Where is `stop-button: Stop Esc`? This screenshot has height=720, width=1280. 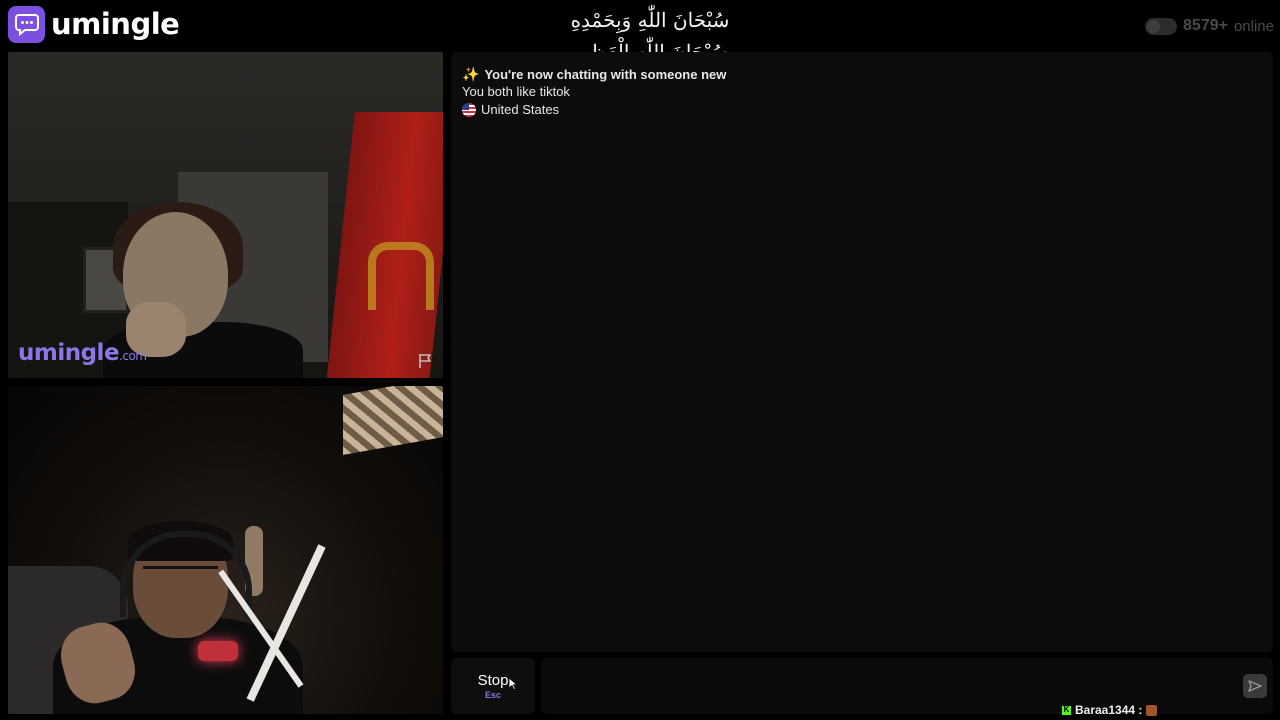
stop-button: Stop Esc is located at coordinates (493, 686).